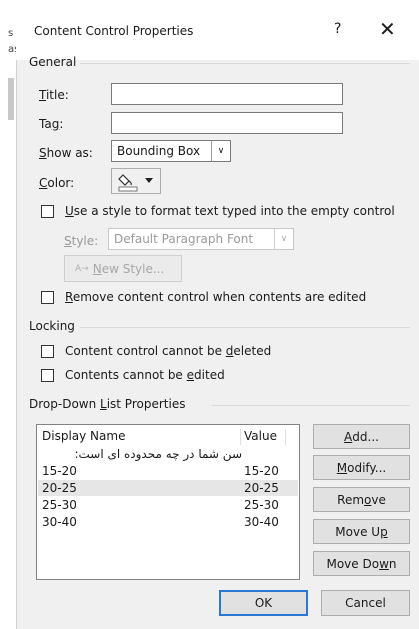  I want to click on dropdown-heading: Drop-Down List Properties, so click(107, 404).